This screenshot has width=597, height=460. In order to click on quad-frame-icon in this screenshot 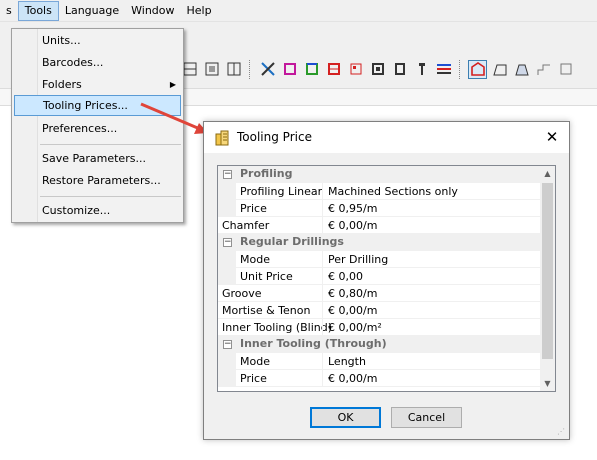, I will do `click(355, 69)`.